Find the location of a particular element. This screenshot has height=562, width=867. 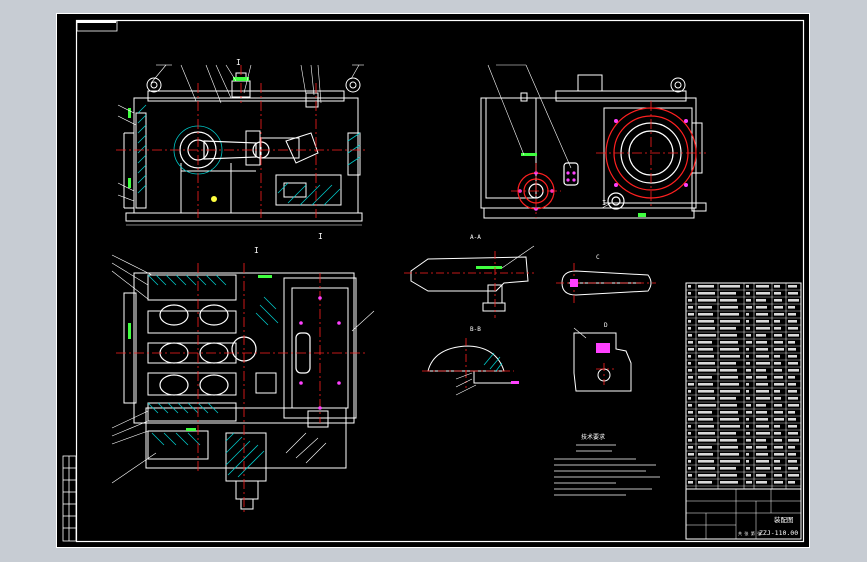

left-margin-table is located at coordinates (69, 498).